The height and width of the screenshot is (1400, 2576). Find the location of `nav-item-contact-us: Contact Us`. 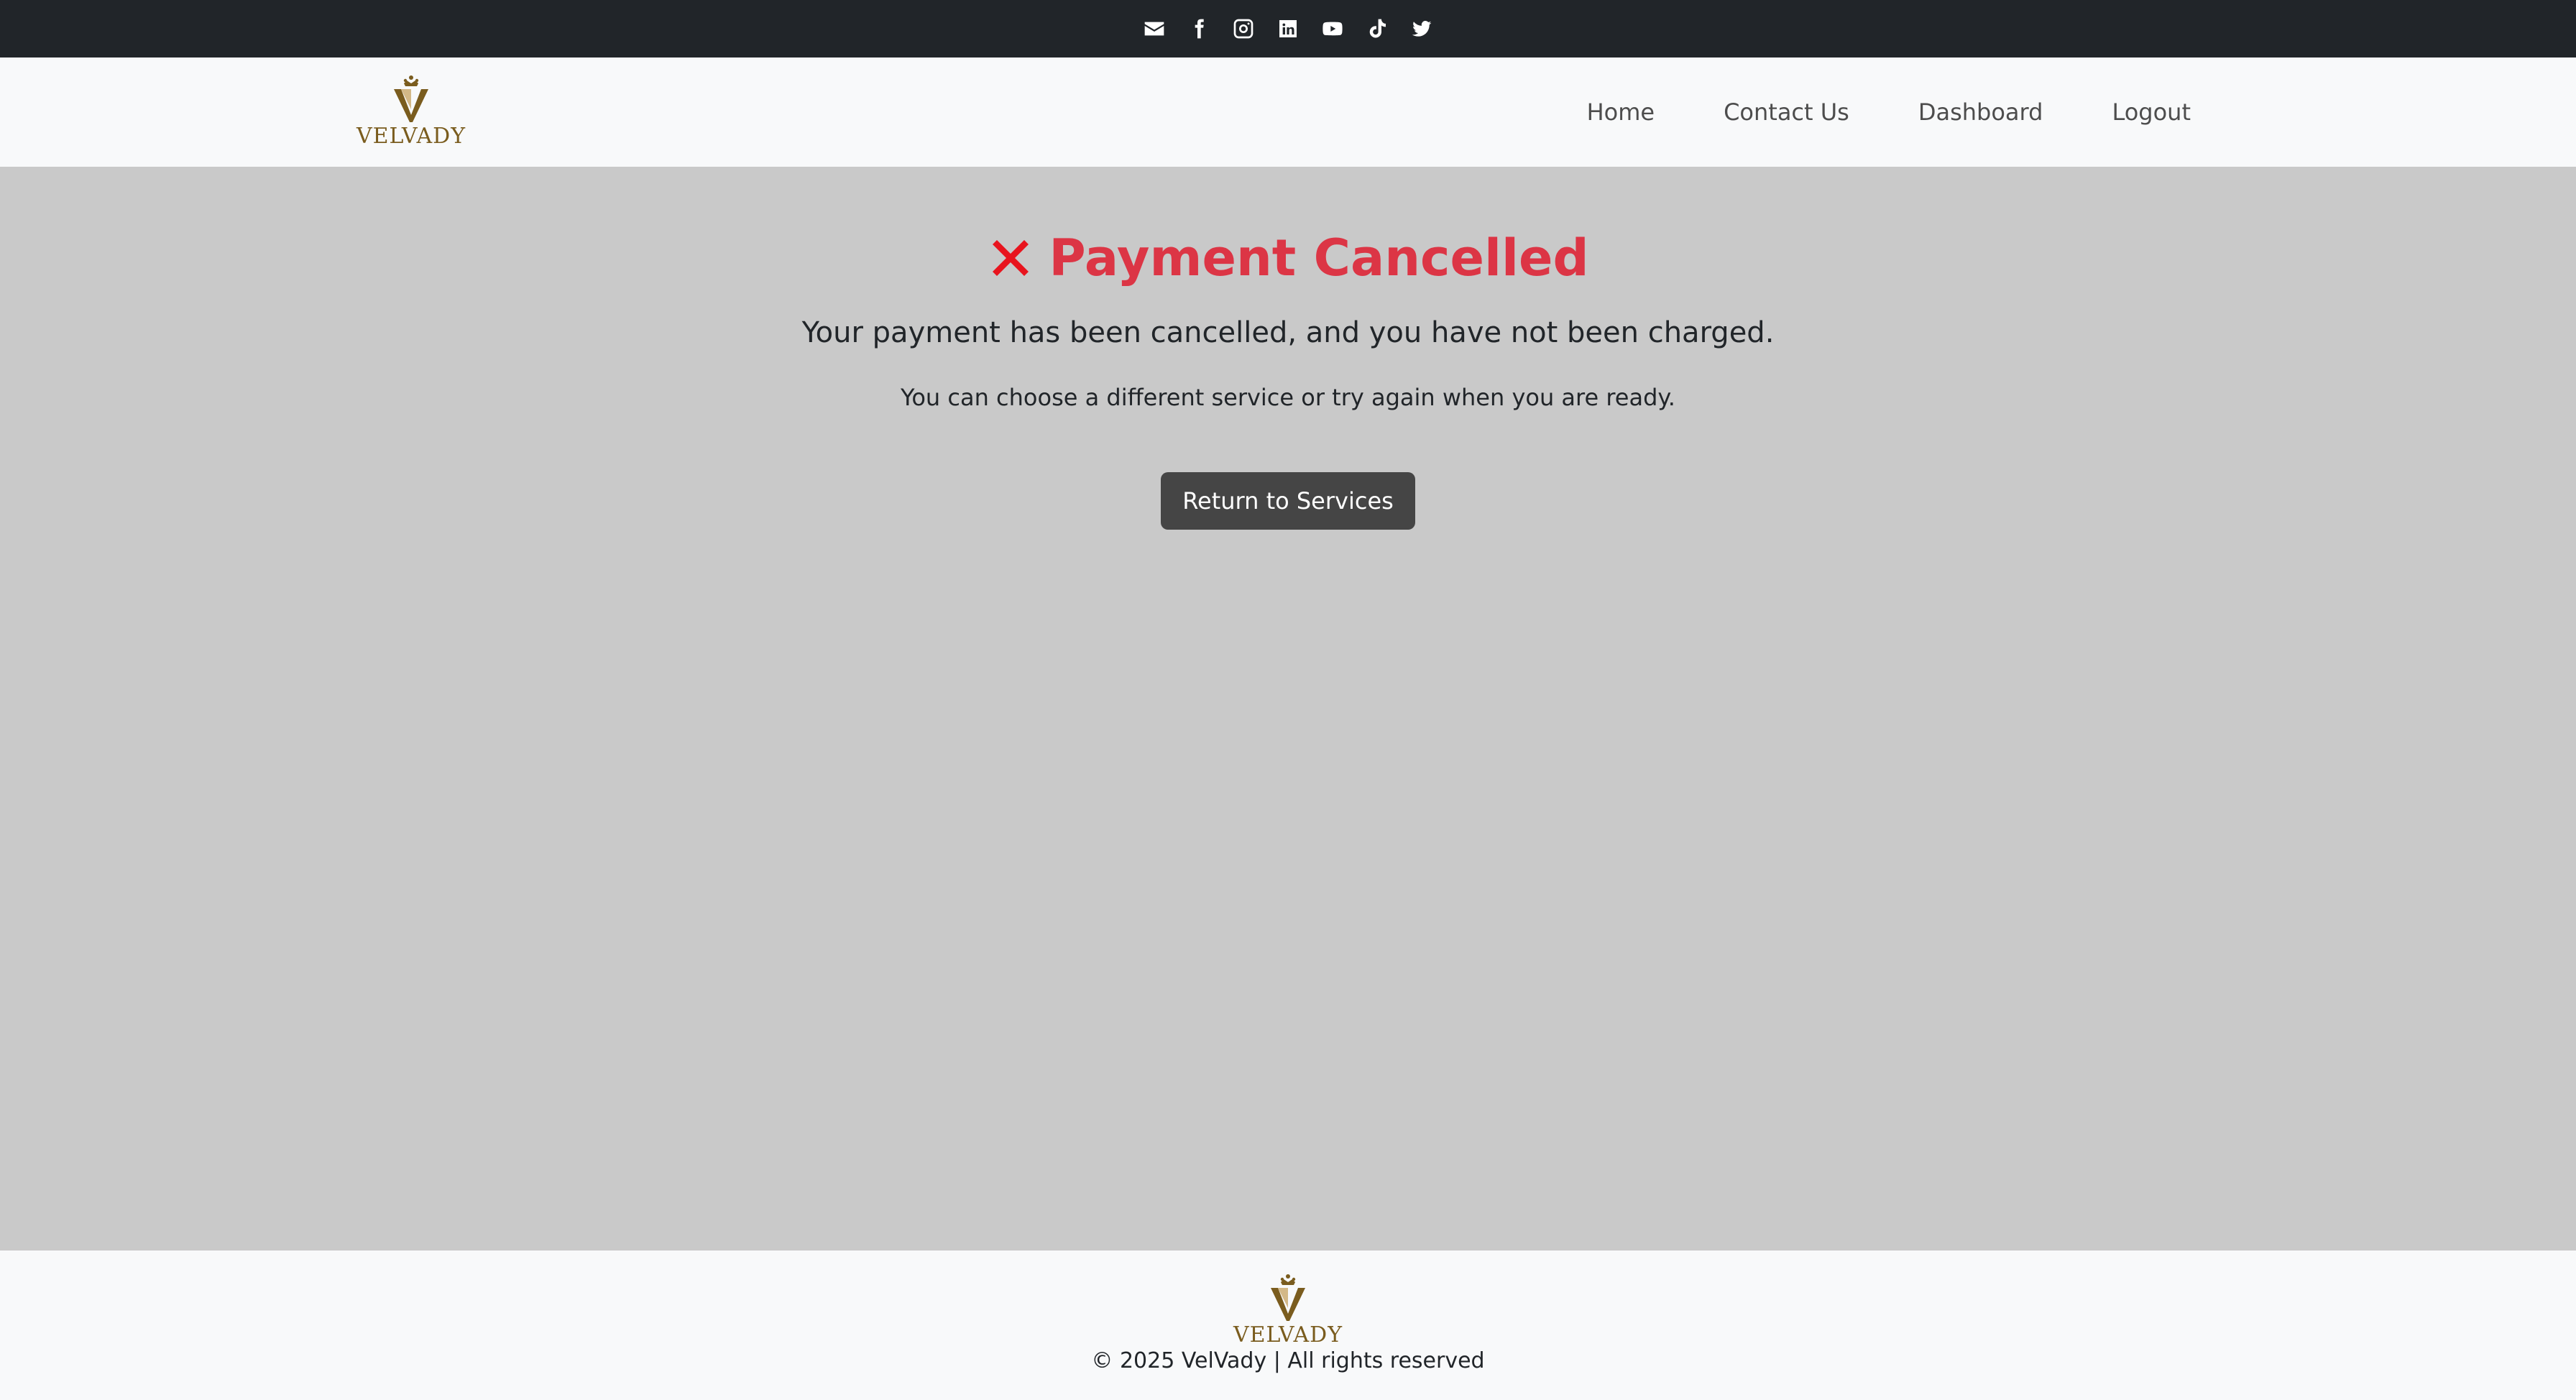

nav-item-contact-us: Contact Us is located at coordinates (1786, 112).